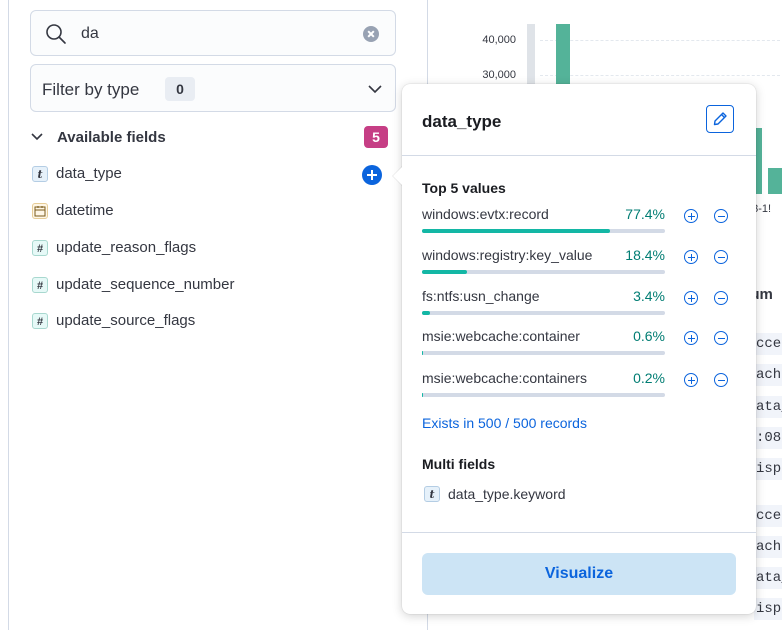  What do you see at coordinates (485, 214) in the screenshot?
I see `top-value-name: windows:evtx:record` at bounding box center [485, 214].